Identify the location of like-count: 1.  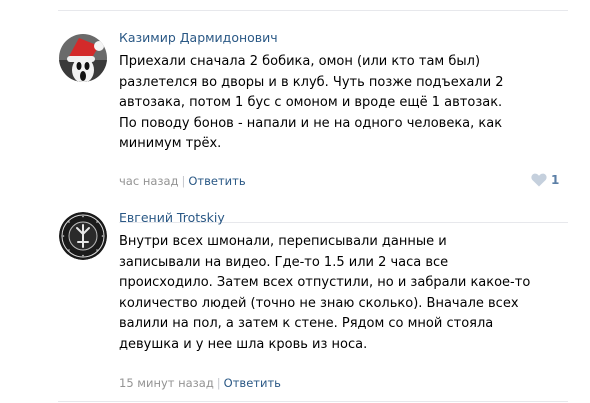
(555, 180).